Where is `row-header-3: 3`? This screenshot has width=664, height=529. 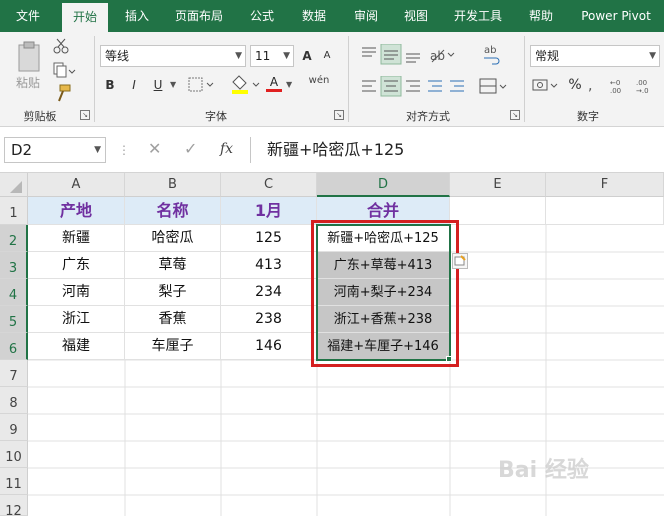
row-header-3: 3 is located at coordinates (14, 265).